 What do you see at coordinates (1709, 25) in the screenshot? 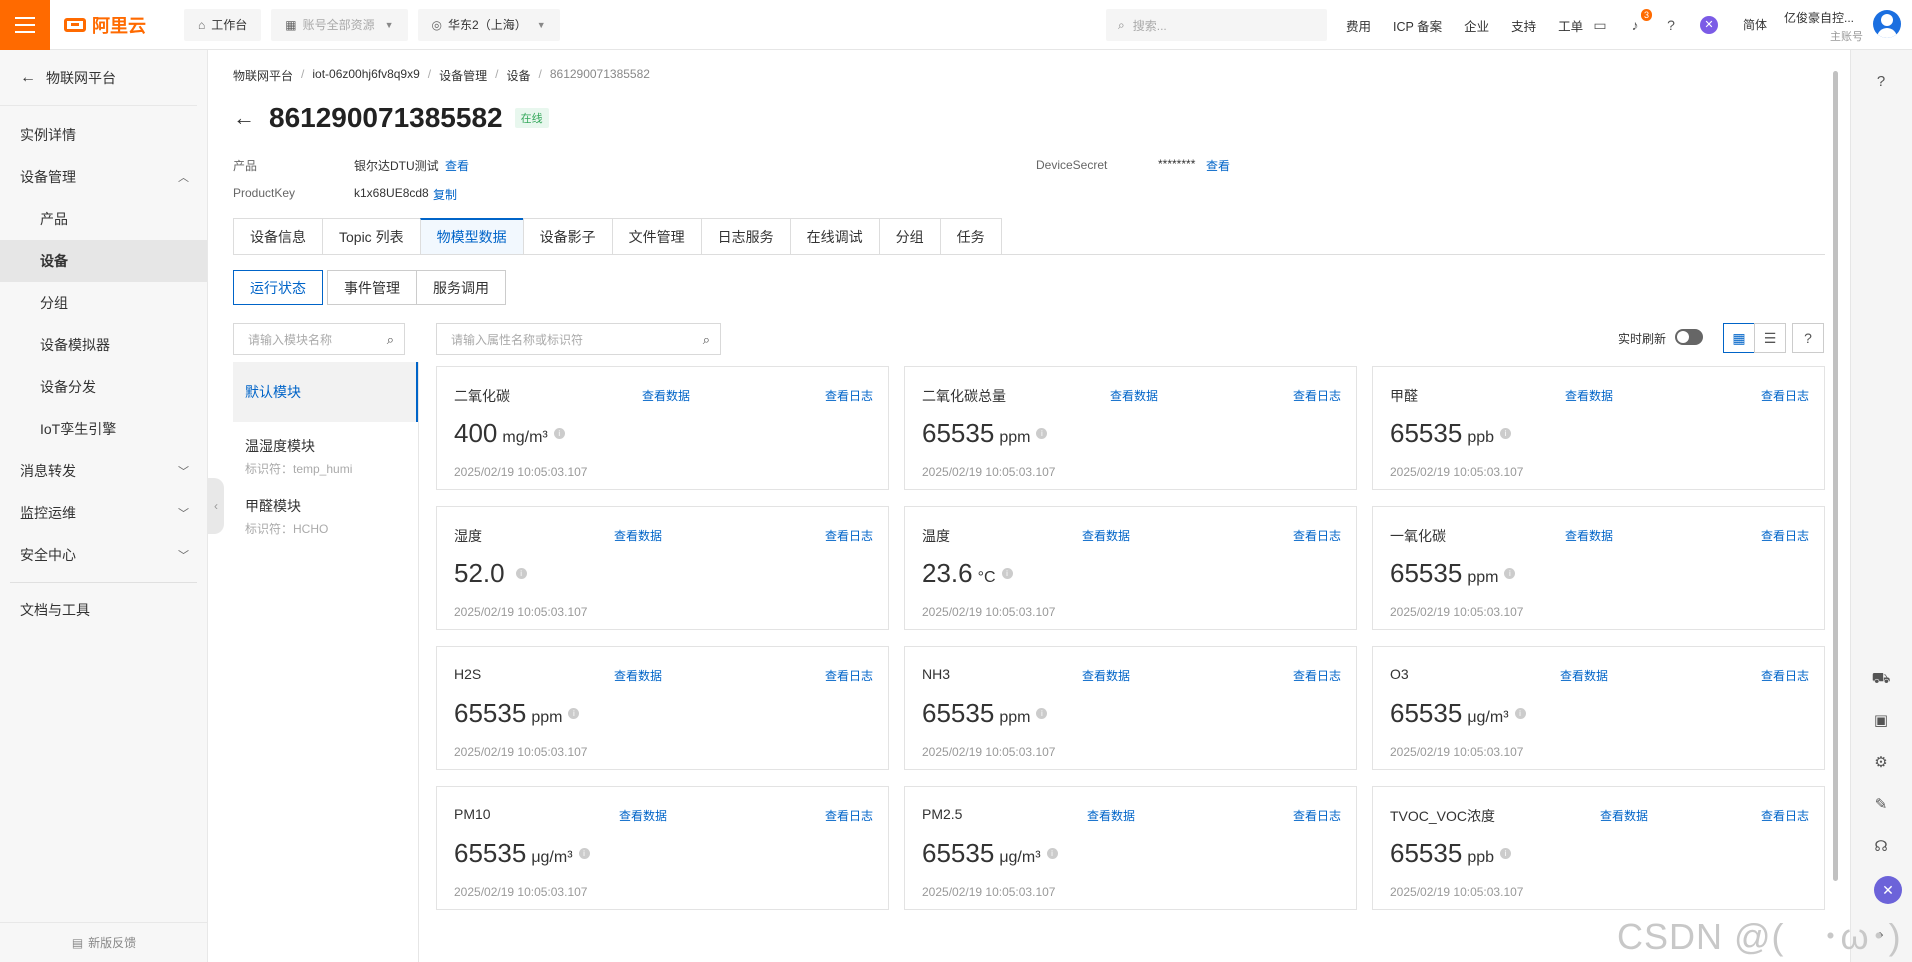
I see `ai-assistant-icon: ✕` at bounding box center [1709, 25].